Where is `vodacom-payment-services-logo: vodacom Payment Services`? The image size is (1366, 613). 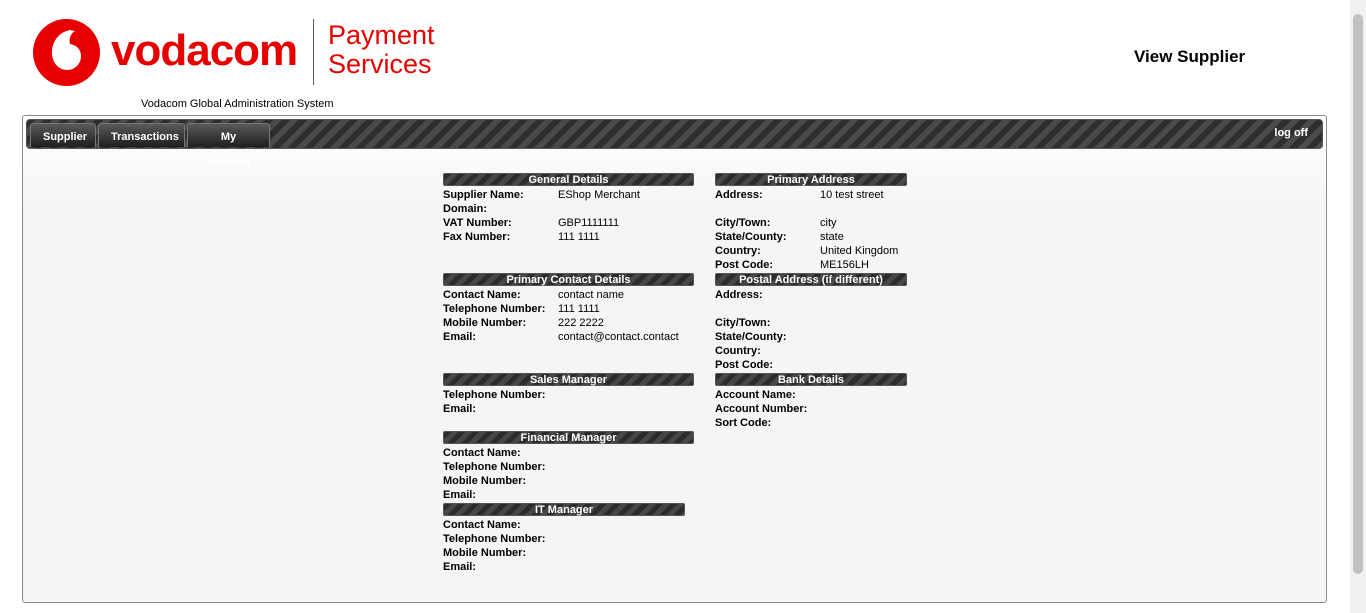
vodacom-payment-services-logo: vodacom Payment Services is located at coordinates (234, 53).